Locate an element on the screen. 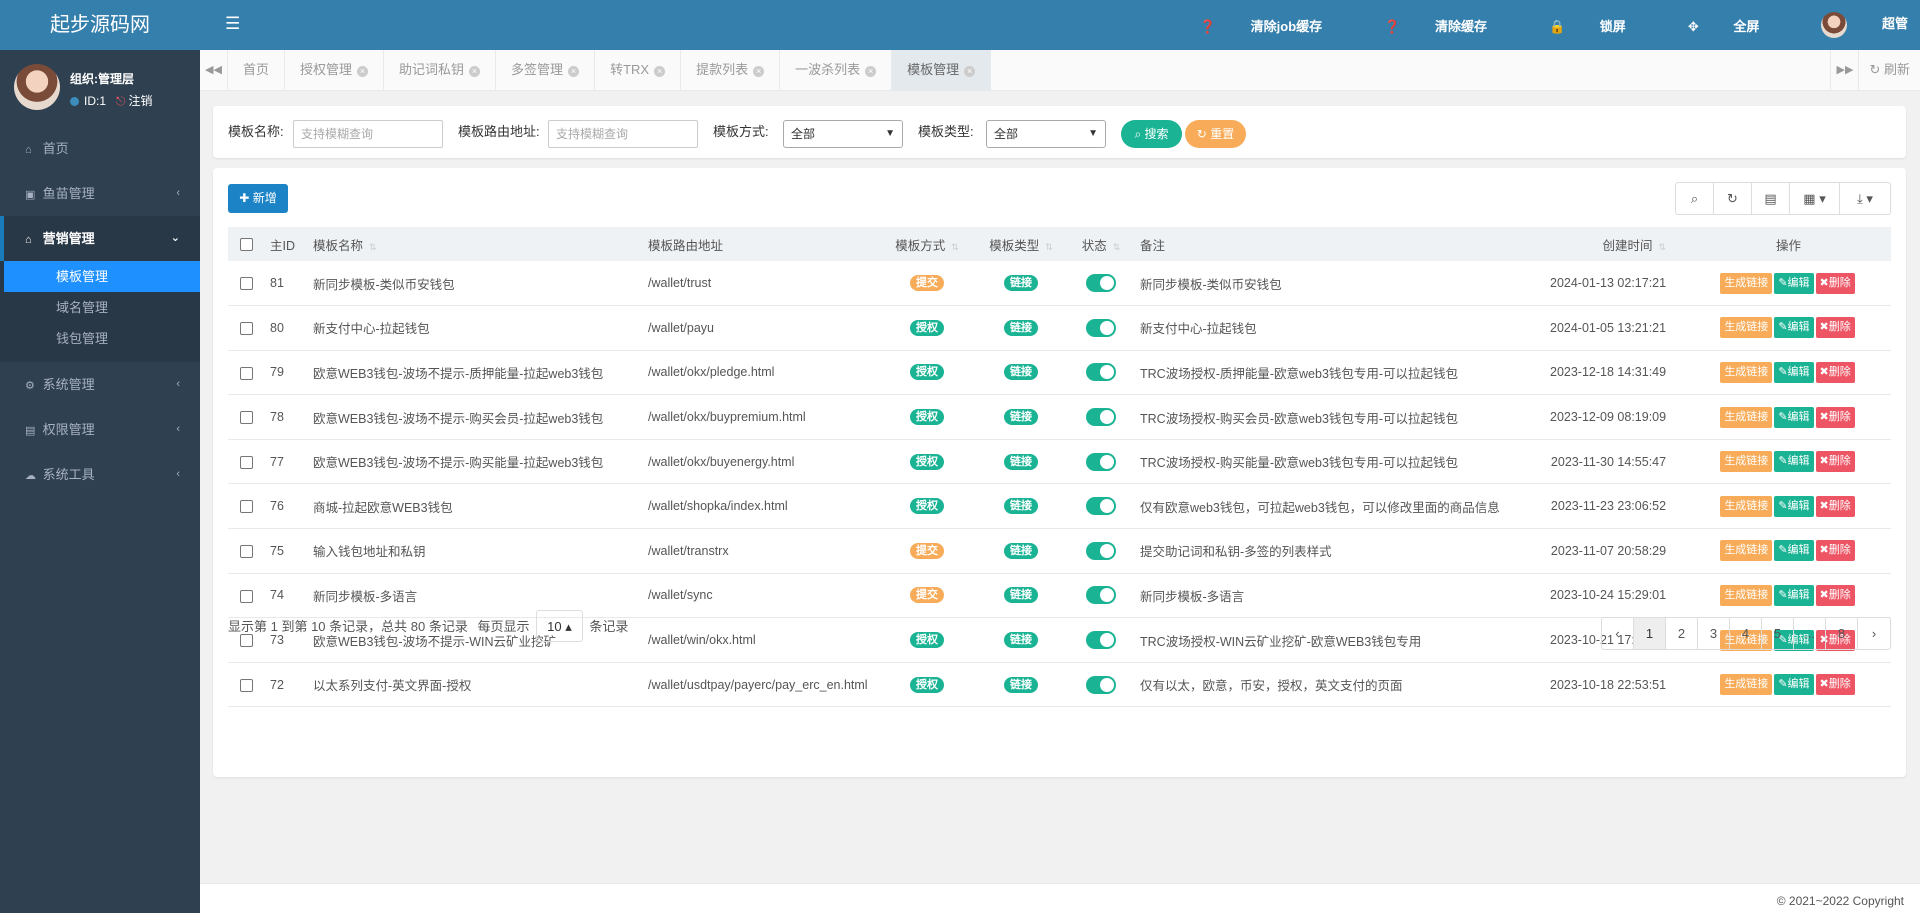 The width and height of the screenshot is (1920, 913). tab-item: 助记词私钥 × is located at coordinates (440, 70).